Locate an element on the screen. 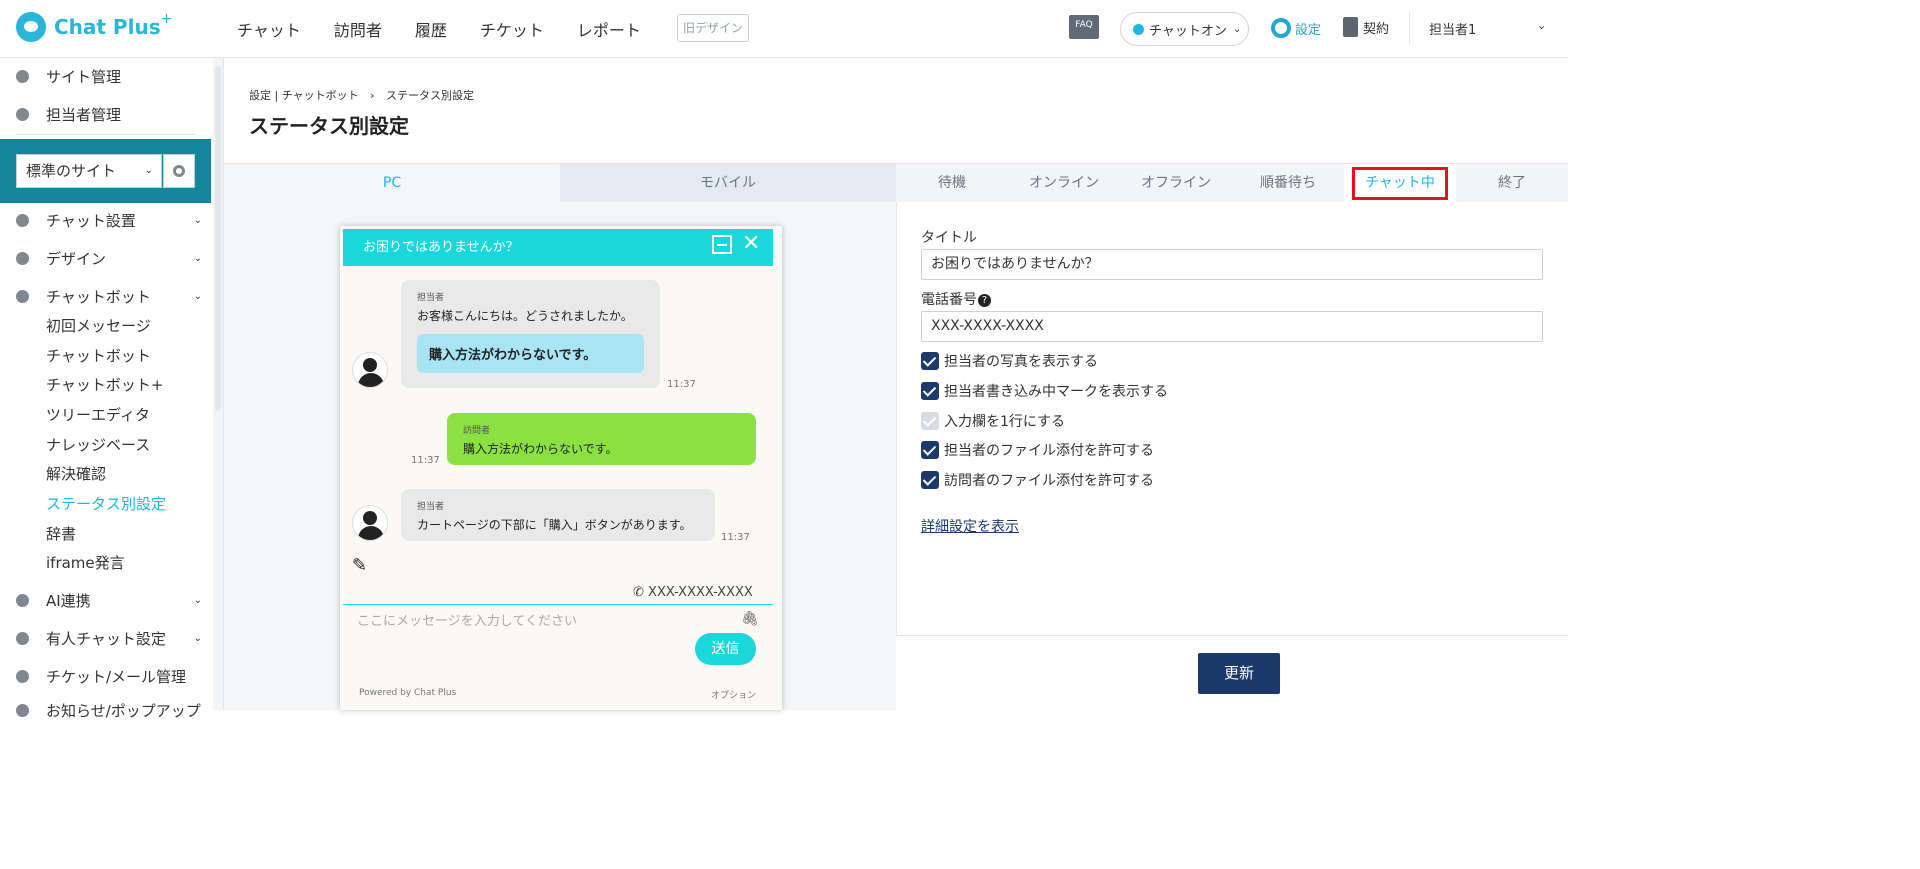 This screenshot has height=869, width=1920. old-design-button: 旧デザイン is located at coordinates (713, 28).